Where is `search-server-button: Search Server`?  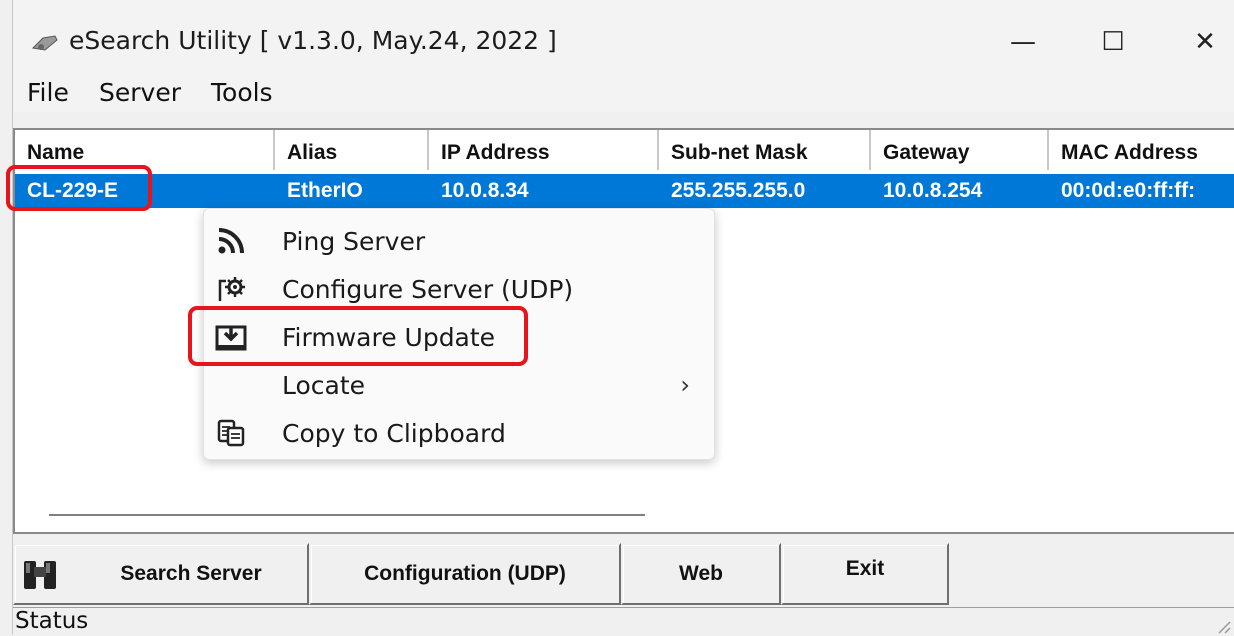 search-server-button: Search Server is located at coordinates (161, 574).